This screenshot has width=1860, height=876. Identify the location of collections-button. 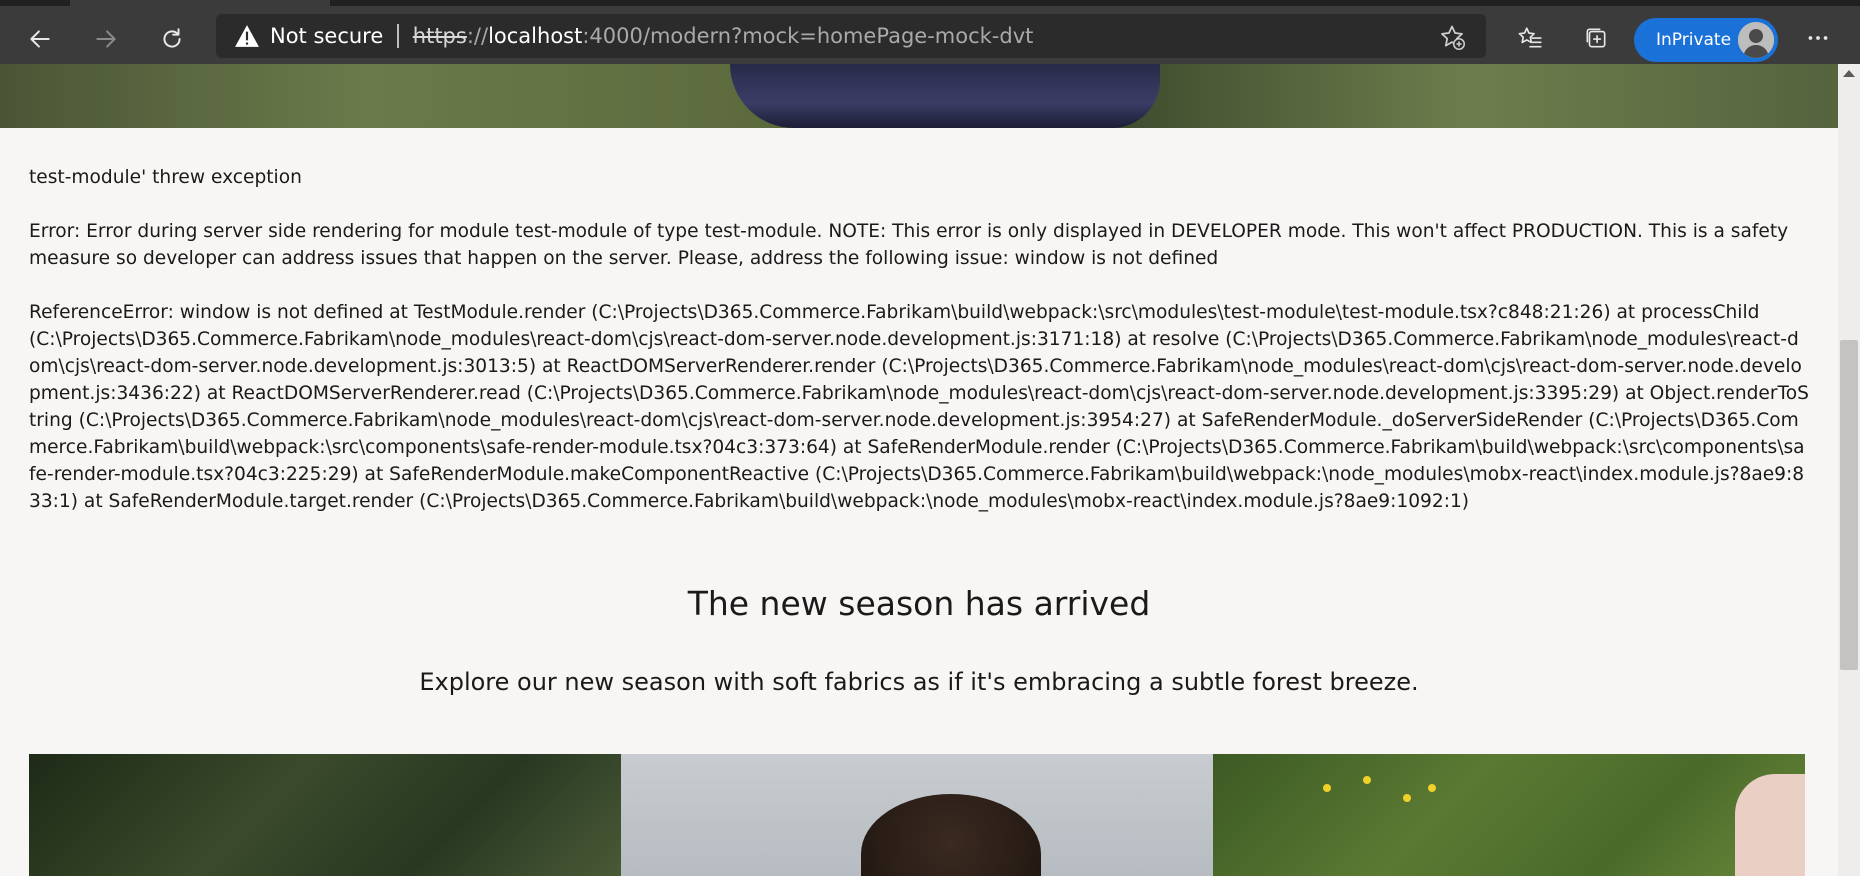
(1596, 38).